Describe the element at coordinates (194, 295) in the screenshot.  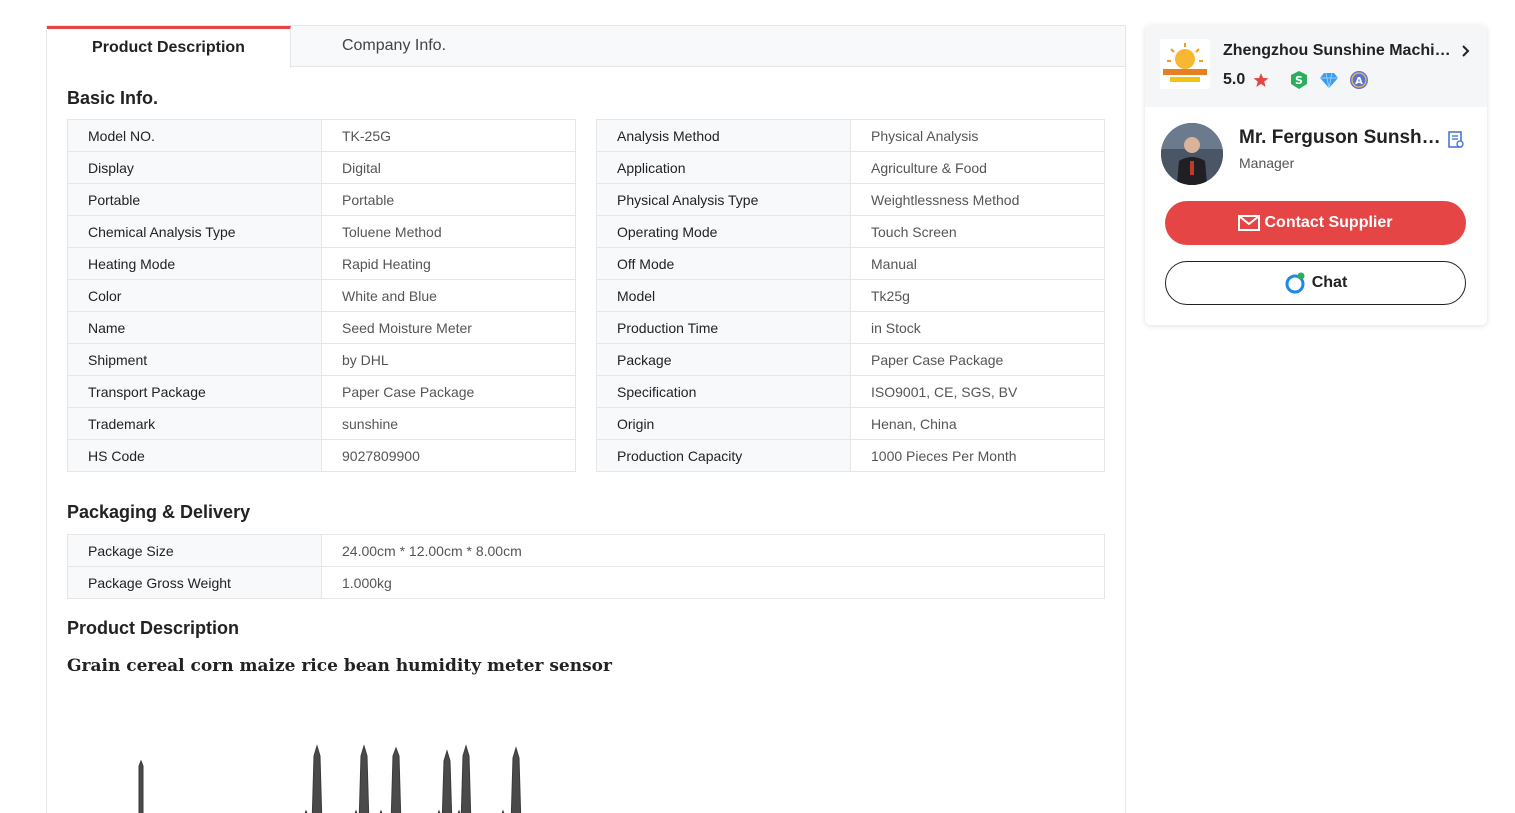
I see `spec-key: Color` at that location.